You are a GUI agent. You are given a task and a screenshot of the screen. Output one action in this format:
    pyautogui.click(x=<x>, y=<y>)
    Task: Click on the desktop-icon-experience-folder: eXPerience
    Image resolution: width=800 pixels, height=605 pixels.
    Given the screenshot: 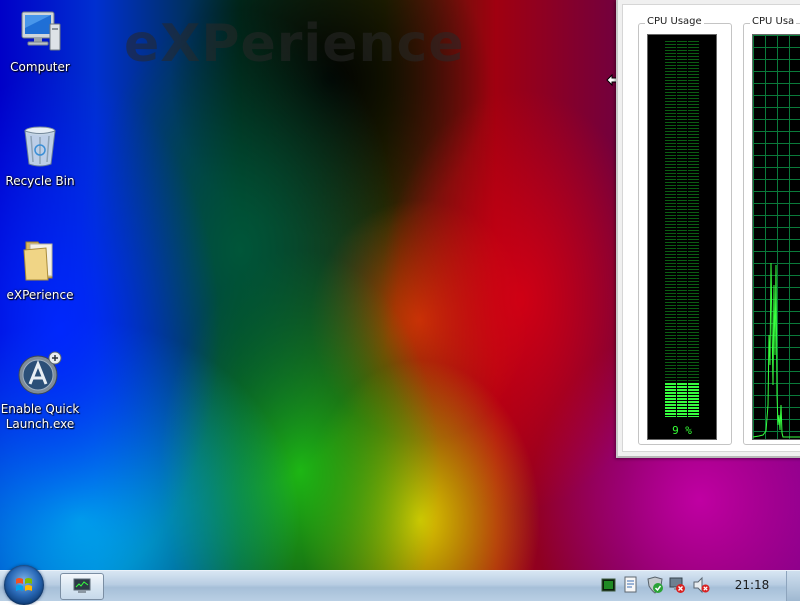 What is the action you would take?
    pyautogui.click(x=40, y=269)
    